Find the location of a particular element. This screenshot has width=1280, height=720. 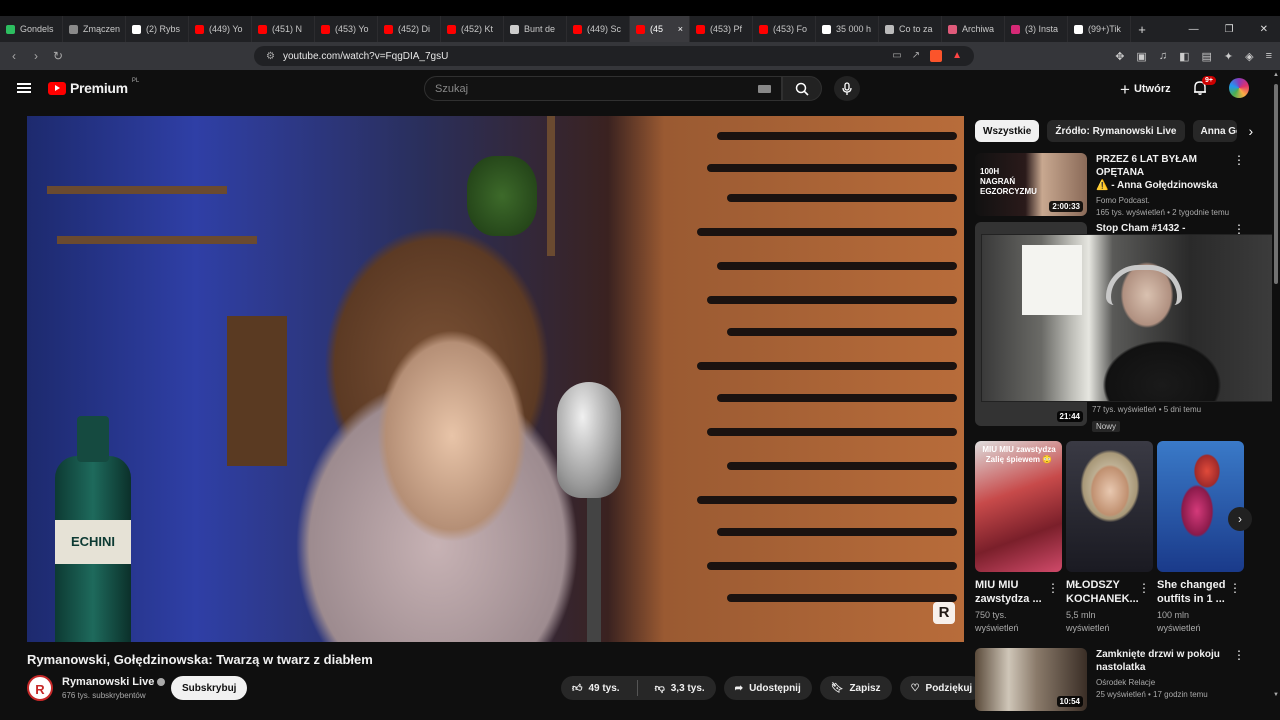

screenshot-icon: ▣ is located at coordinates (1141, 56).